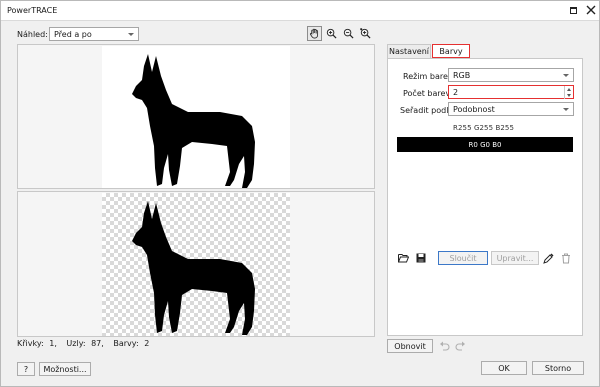 The height and width of the screenshot is (387, 600). Describe the element at coordinates (483, 128) in the screenshot. I see `swatch-white: R255 G255 B255` at that location.